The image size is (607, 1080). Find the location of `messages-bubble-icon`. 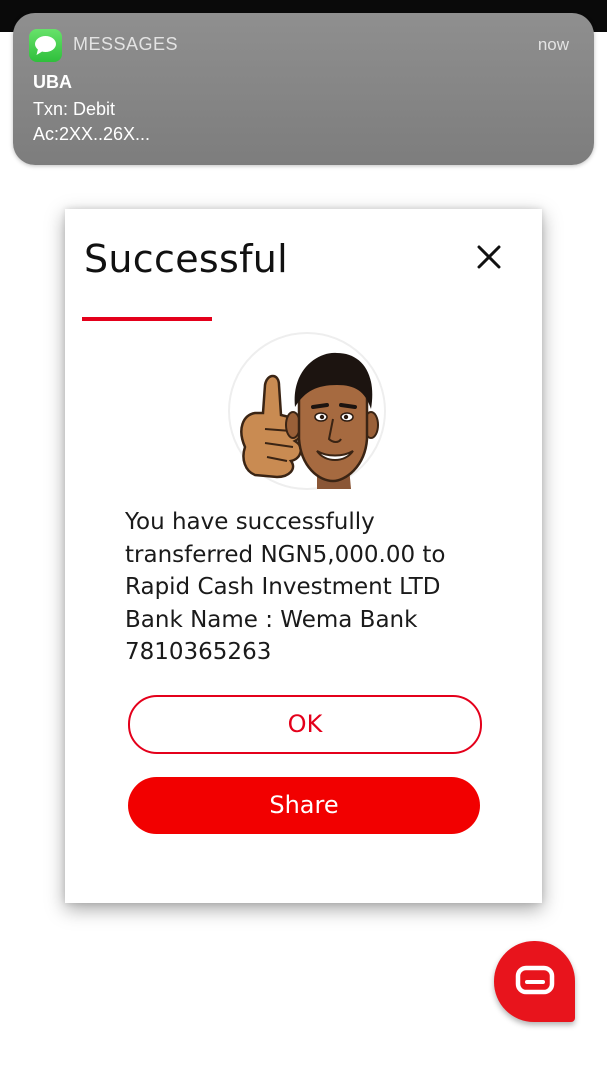

messages-bubble-icon is located at coordinates (45, 45).